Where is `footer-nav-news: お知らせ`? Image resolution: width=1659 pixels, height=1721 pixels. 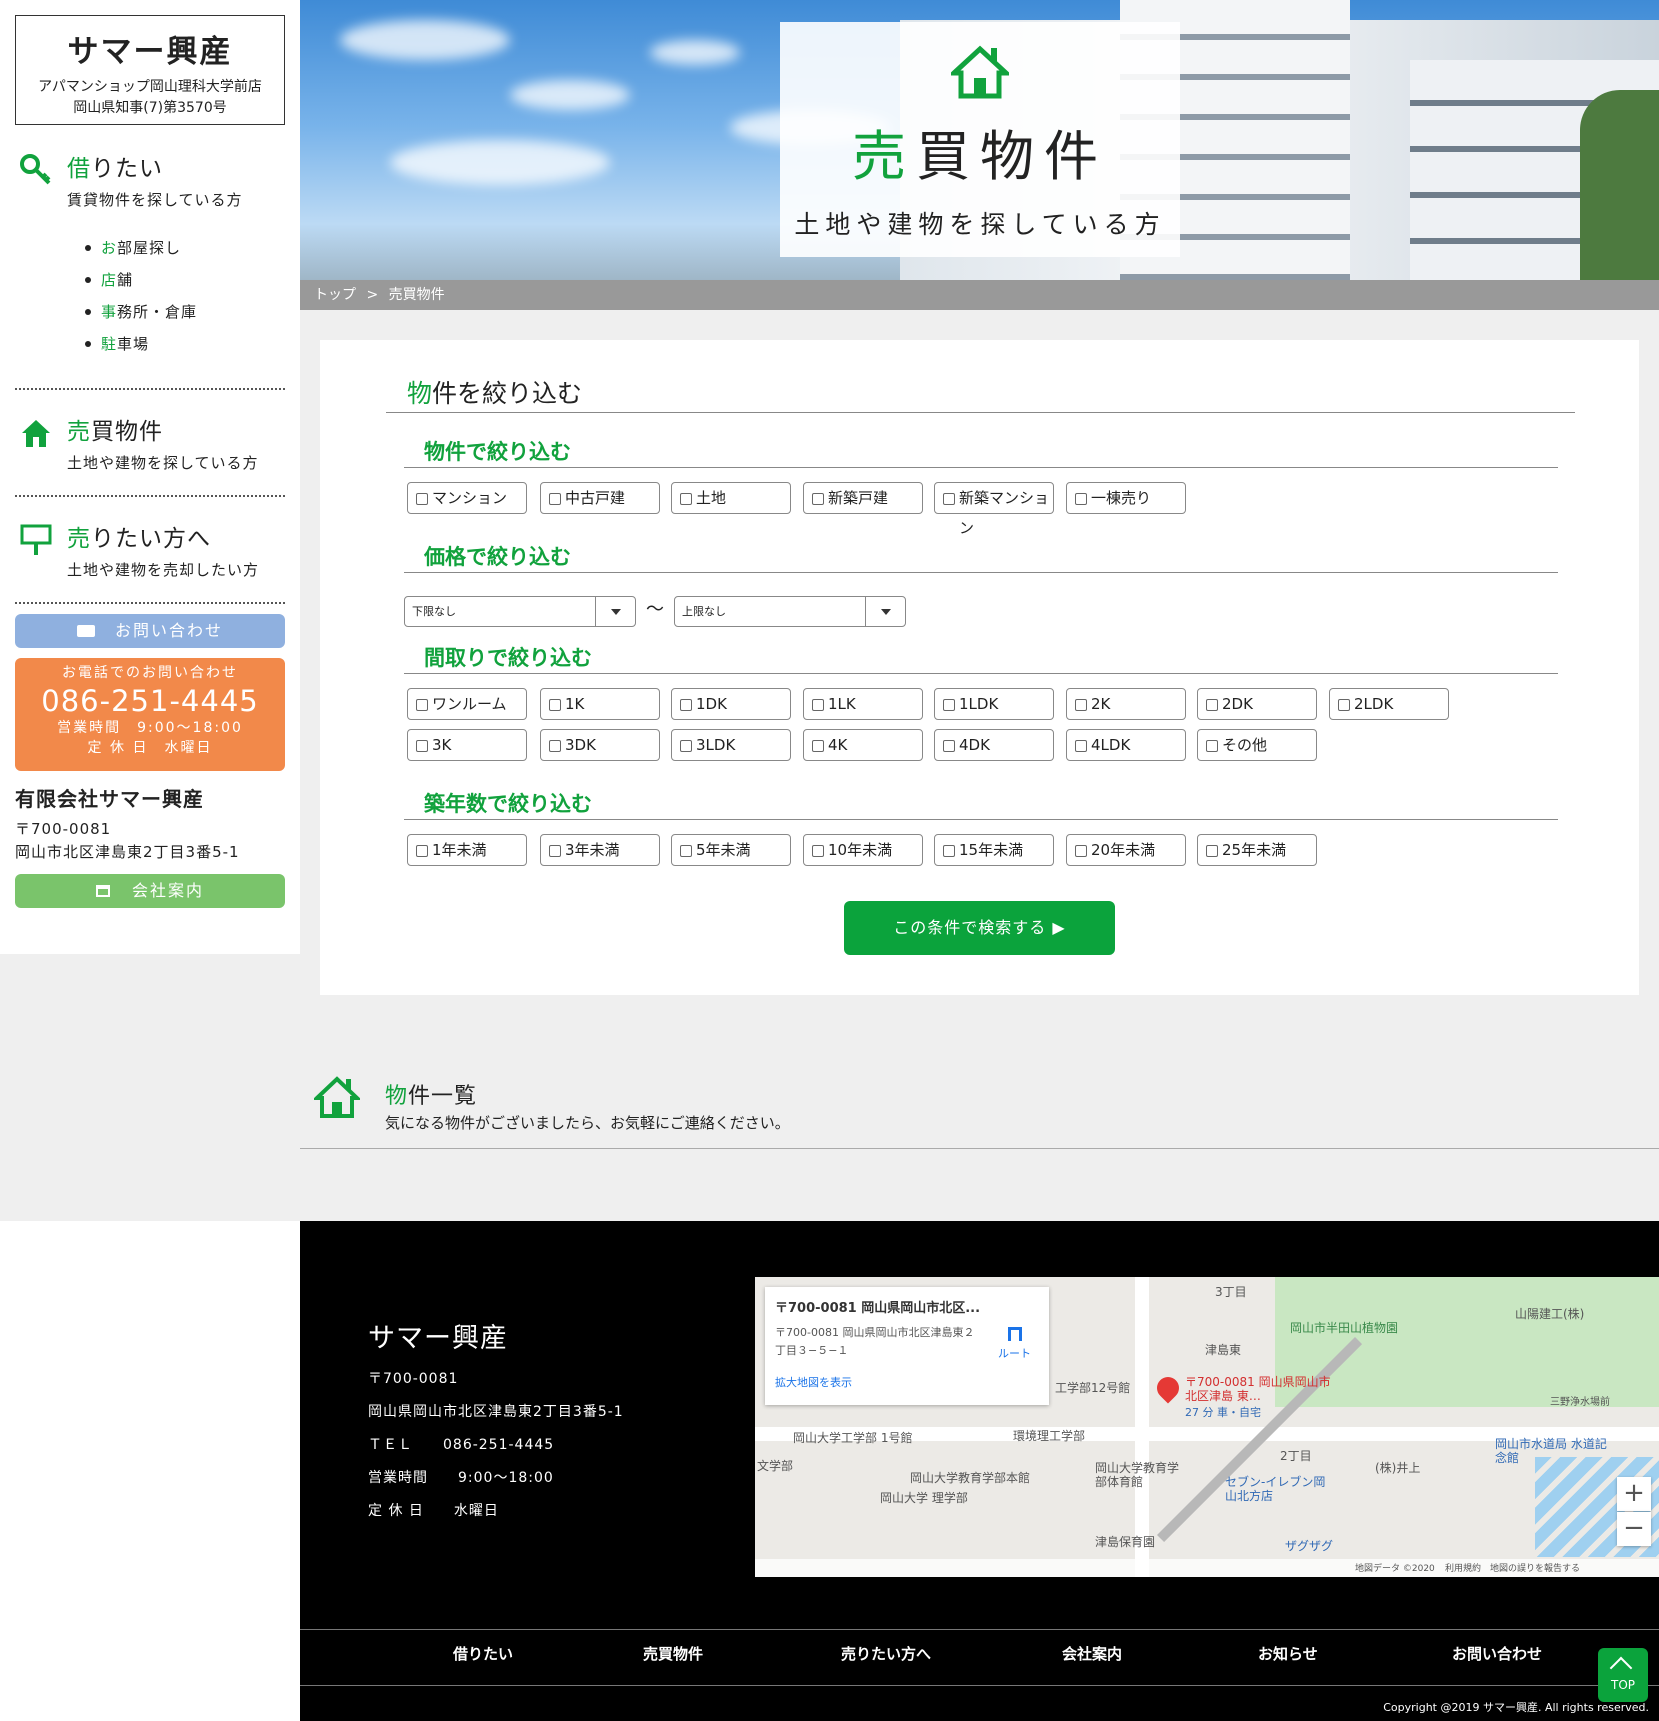
footer-nav-news: お知らせ is located at coordinates (1288, 1653).